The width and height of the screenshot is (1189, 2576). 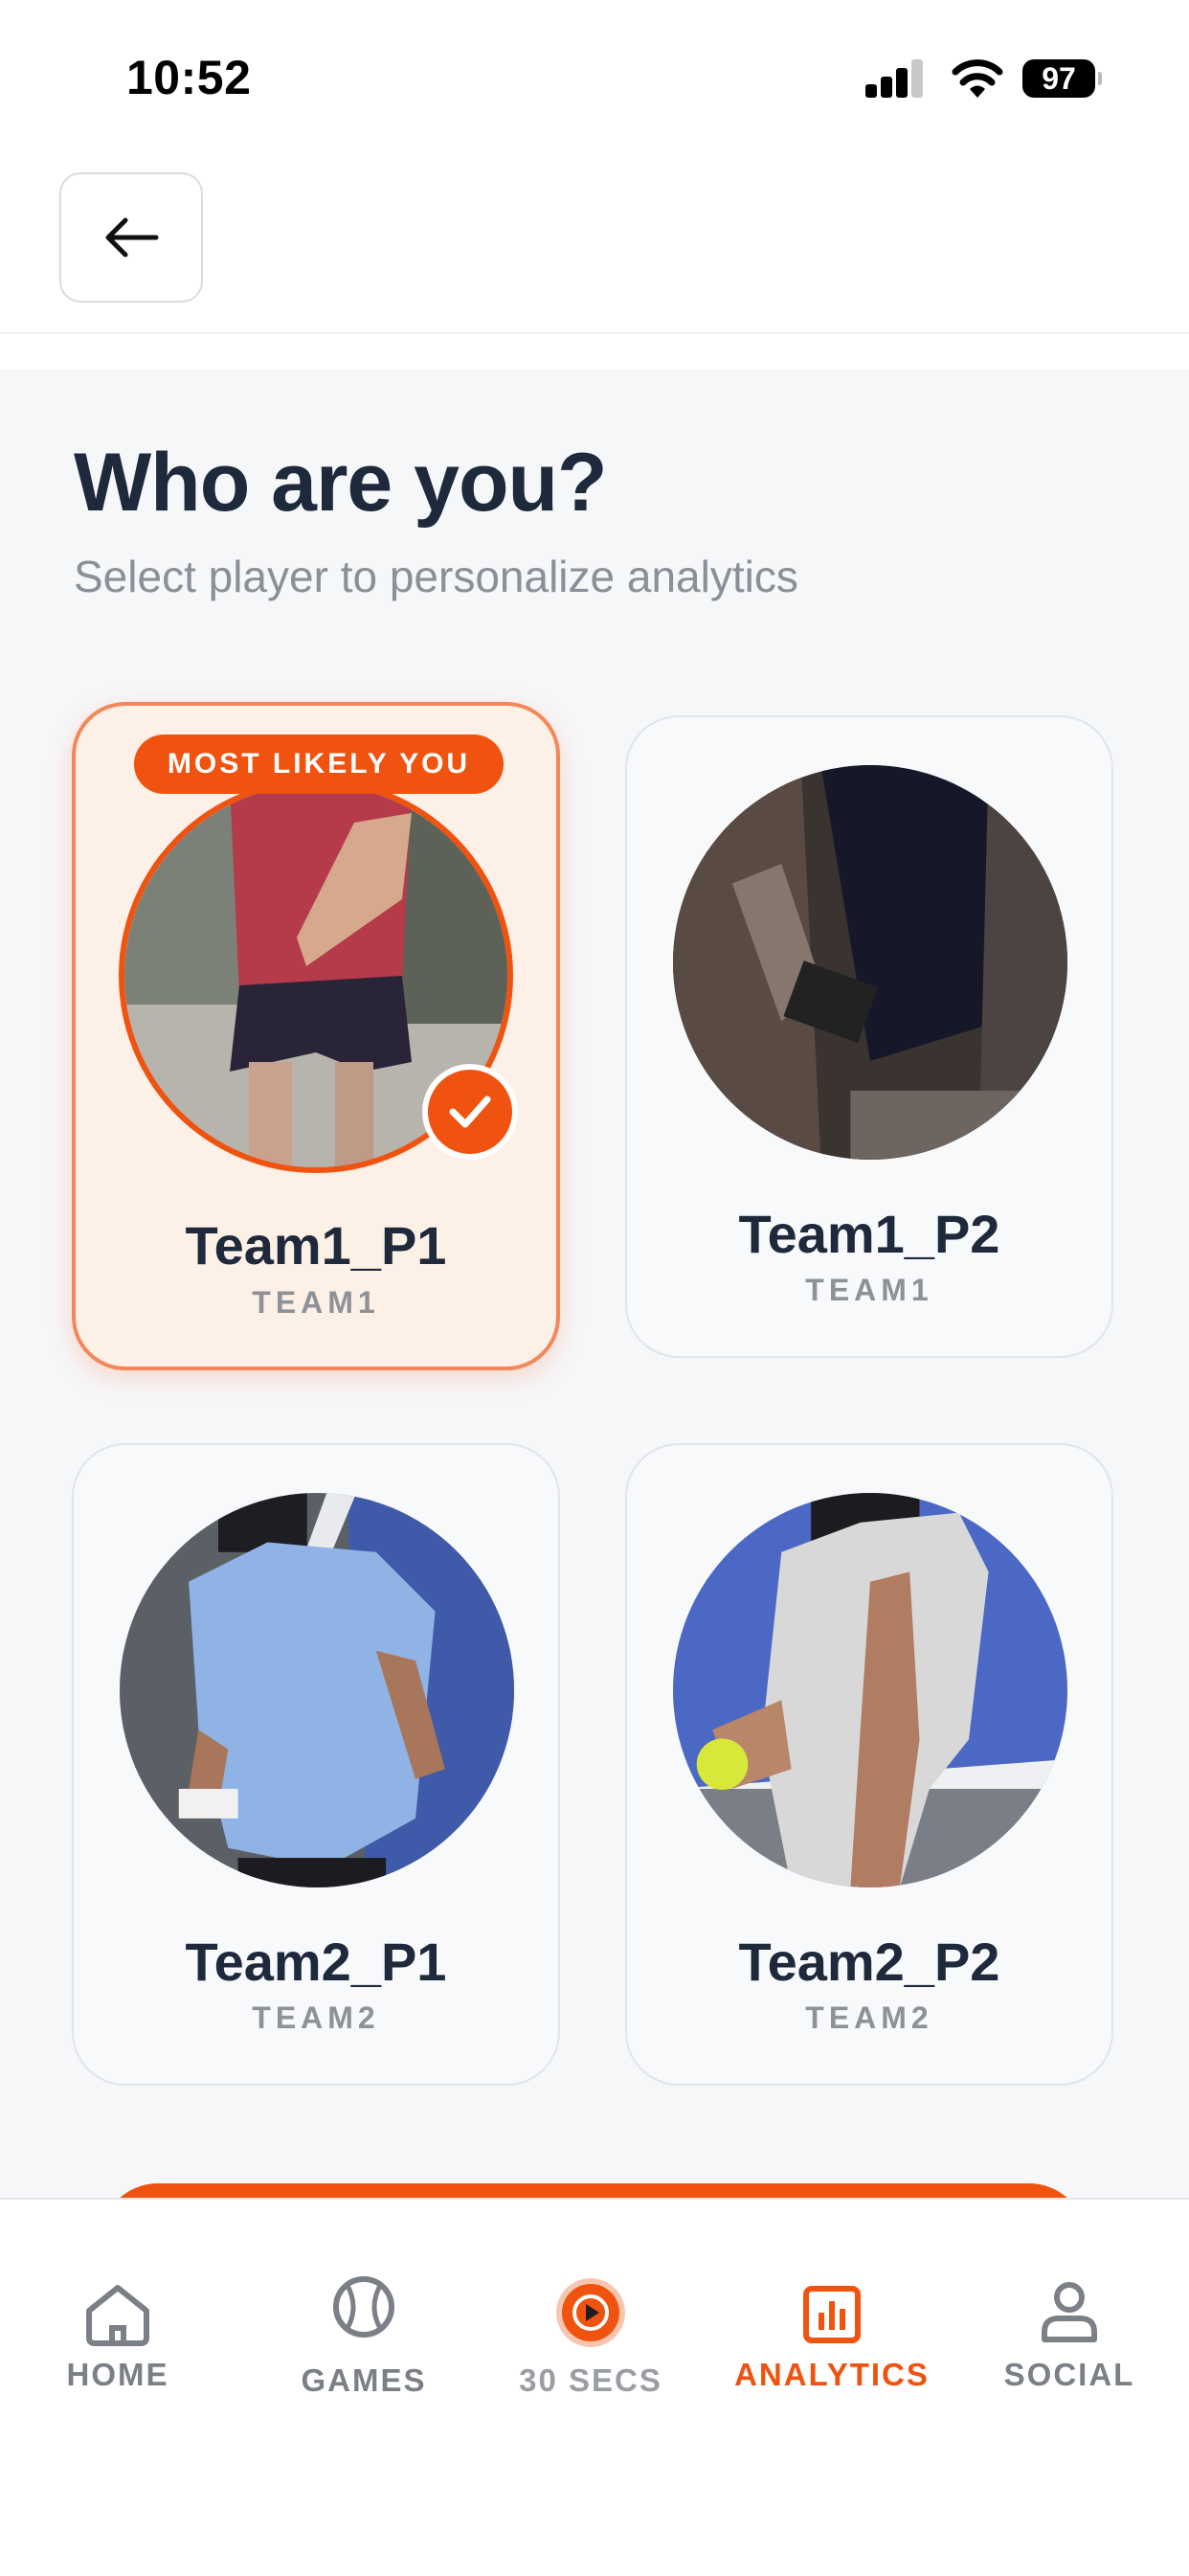 What do you see at coordinates (1100, 78) in the screenshot?
I see `battery-tip` at bounding box center [1100, 78].